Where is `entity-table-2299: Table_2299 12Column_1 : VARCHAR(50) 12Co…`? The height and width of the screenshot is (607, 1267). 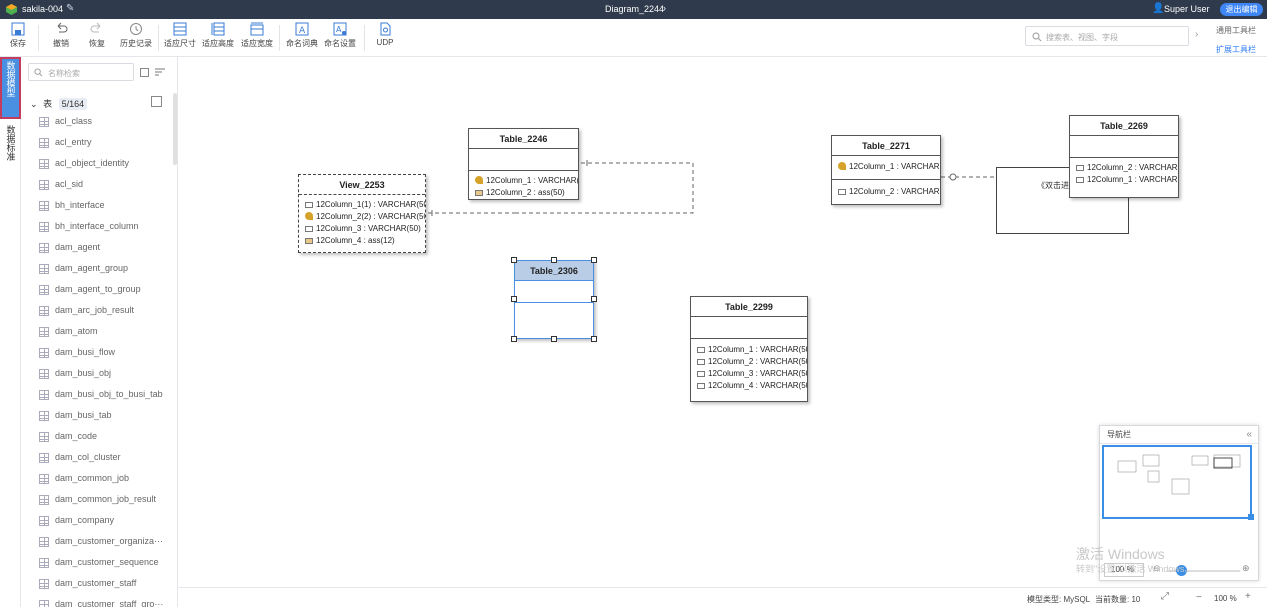 entity-table-2299: Table_2299 12Column_1 : VARCHAR(50) 12Co… is located at coordinates (749, 349).